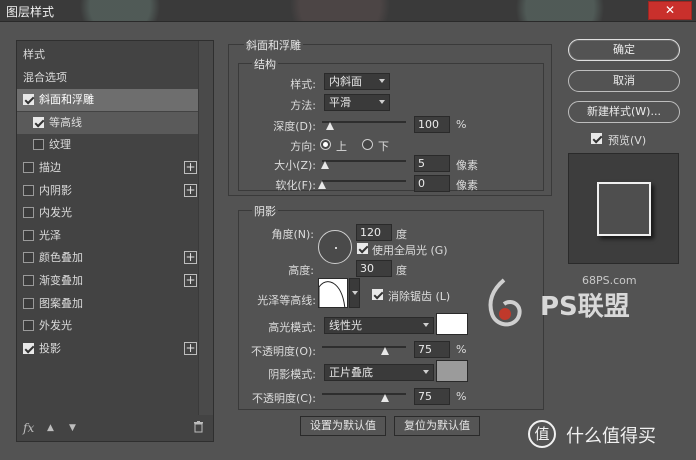 The width and height of the screenshot is (696, 460). What do you see at coordinates (364, 181) in the screenshot?
I see `soften-slider-track` at bounding box center [364, 181].